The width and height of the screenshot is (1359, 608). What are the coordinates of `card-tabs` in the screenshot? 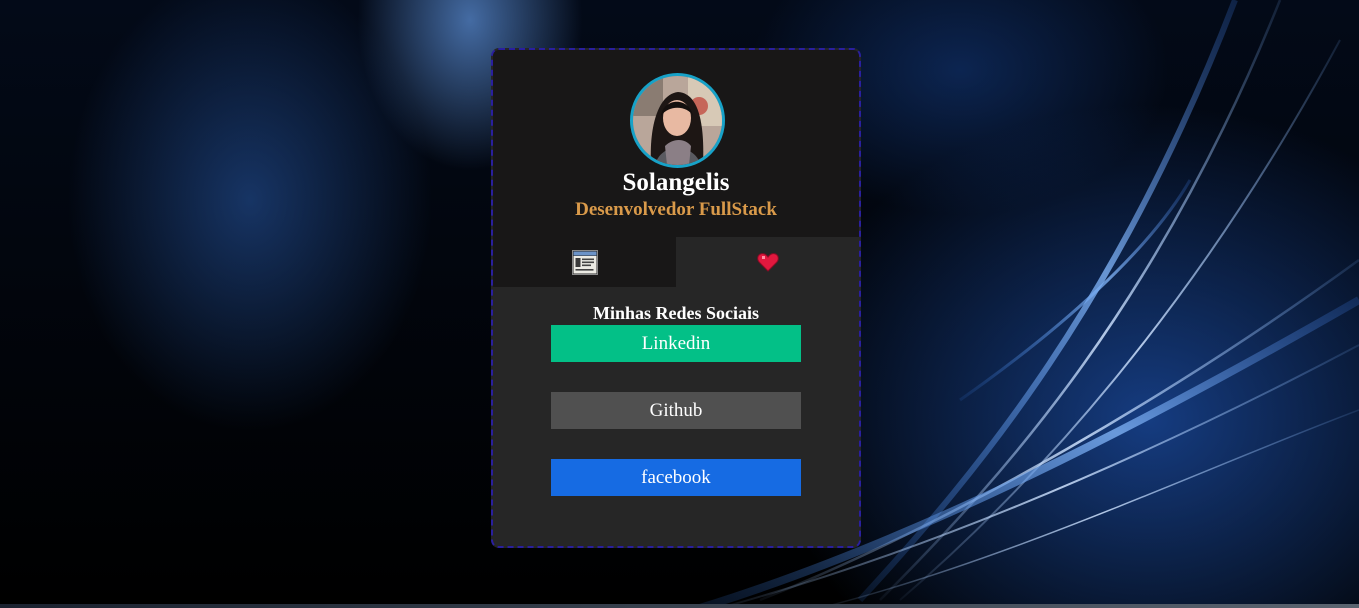 It's located at (676, 262).